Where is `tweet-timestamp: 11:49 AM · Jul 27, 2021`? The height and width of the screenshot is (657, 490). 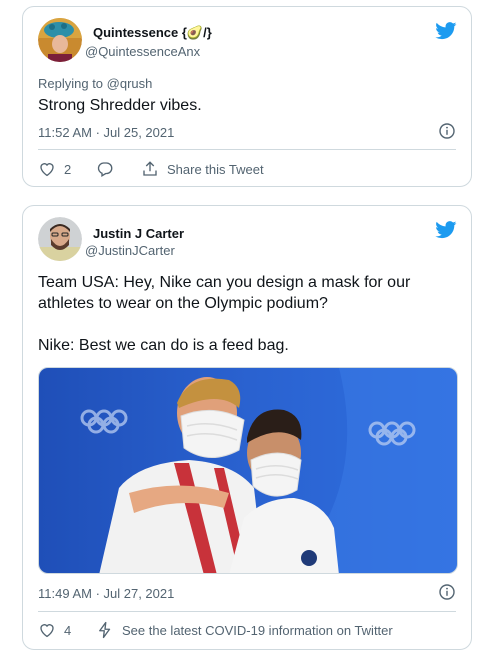 tweet-timestamp: 11:49 AM · Jul 27, 2021 is located at coordinates (106, 593).